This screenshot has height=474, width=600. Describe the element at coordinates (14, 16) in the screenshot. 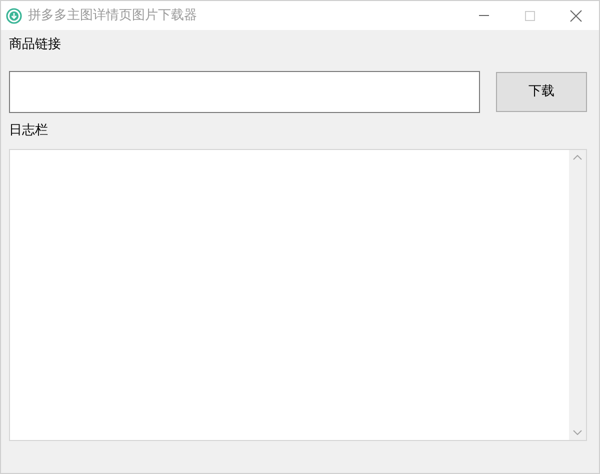

I see `download-icon` at that location.